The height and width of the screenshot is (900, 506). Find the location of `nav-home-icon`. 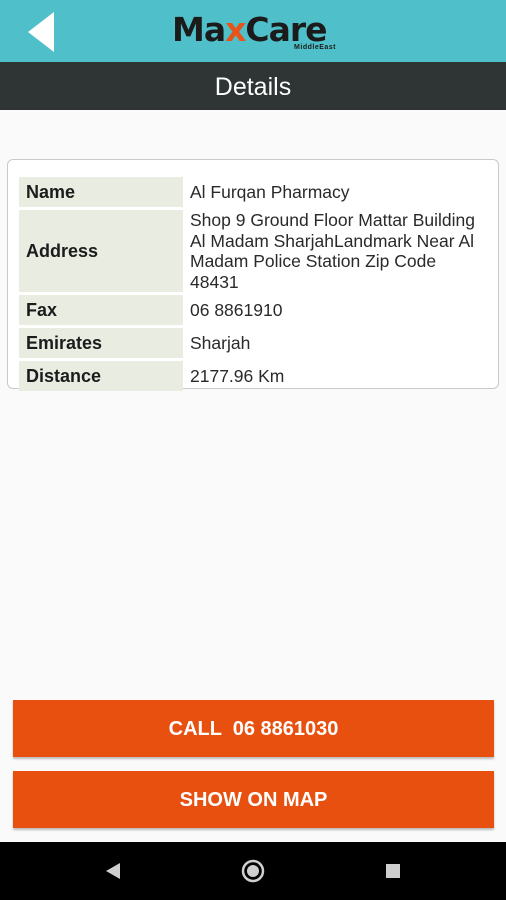

nav-home-icon is located at coordinates (253, 871).